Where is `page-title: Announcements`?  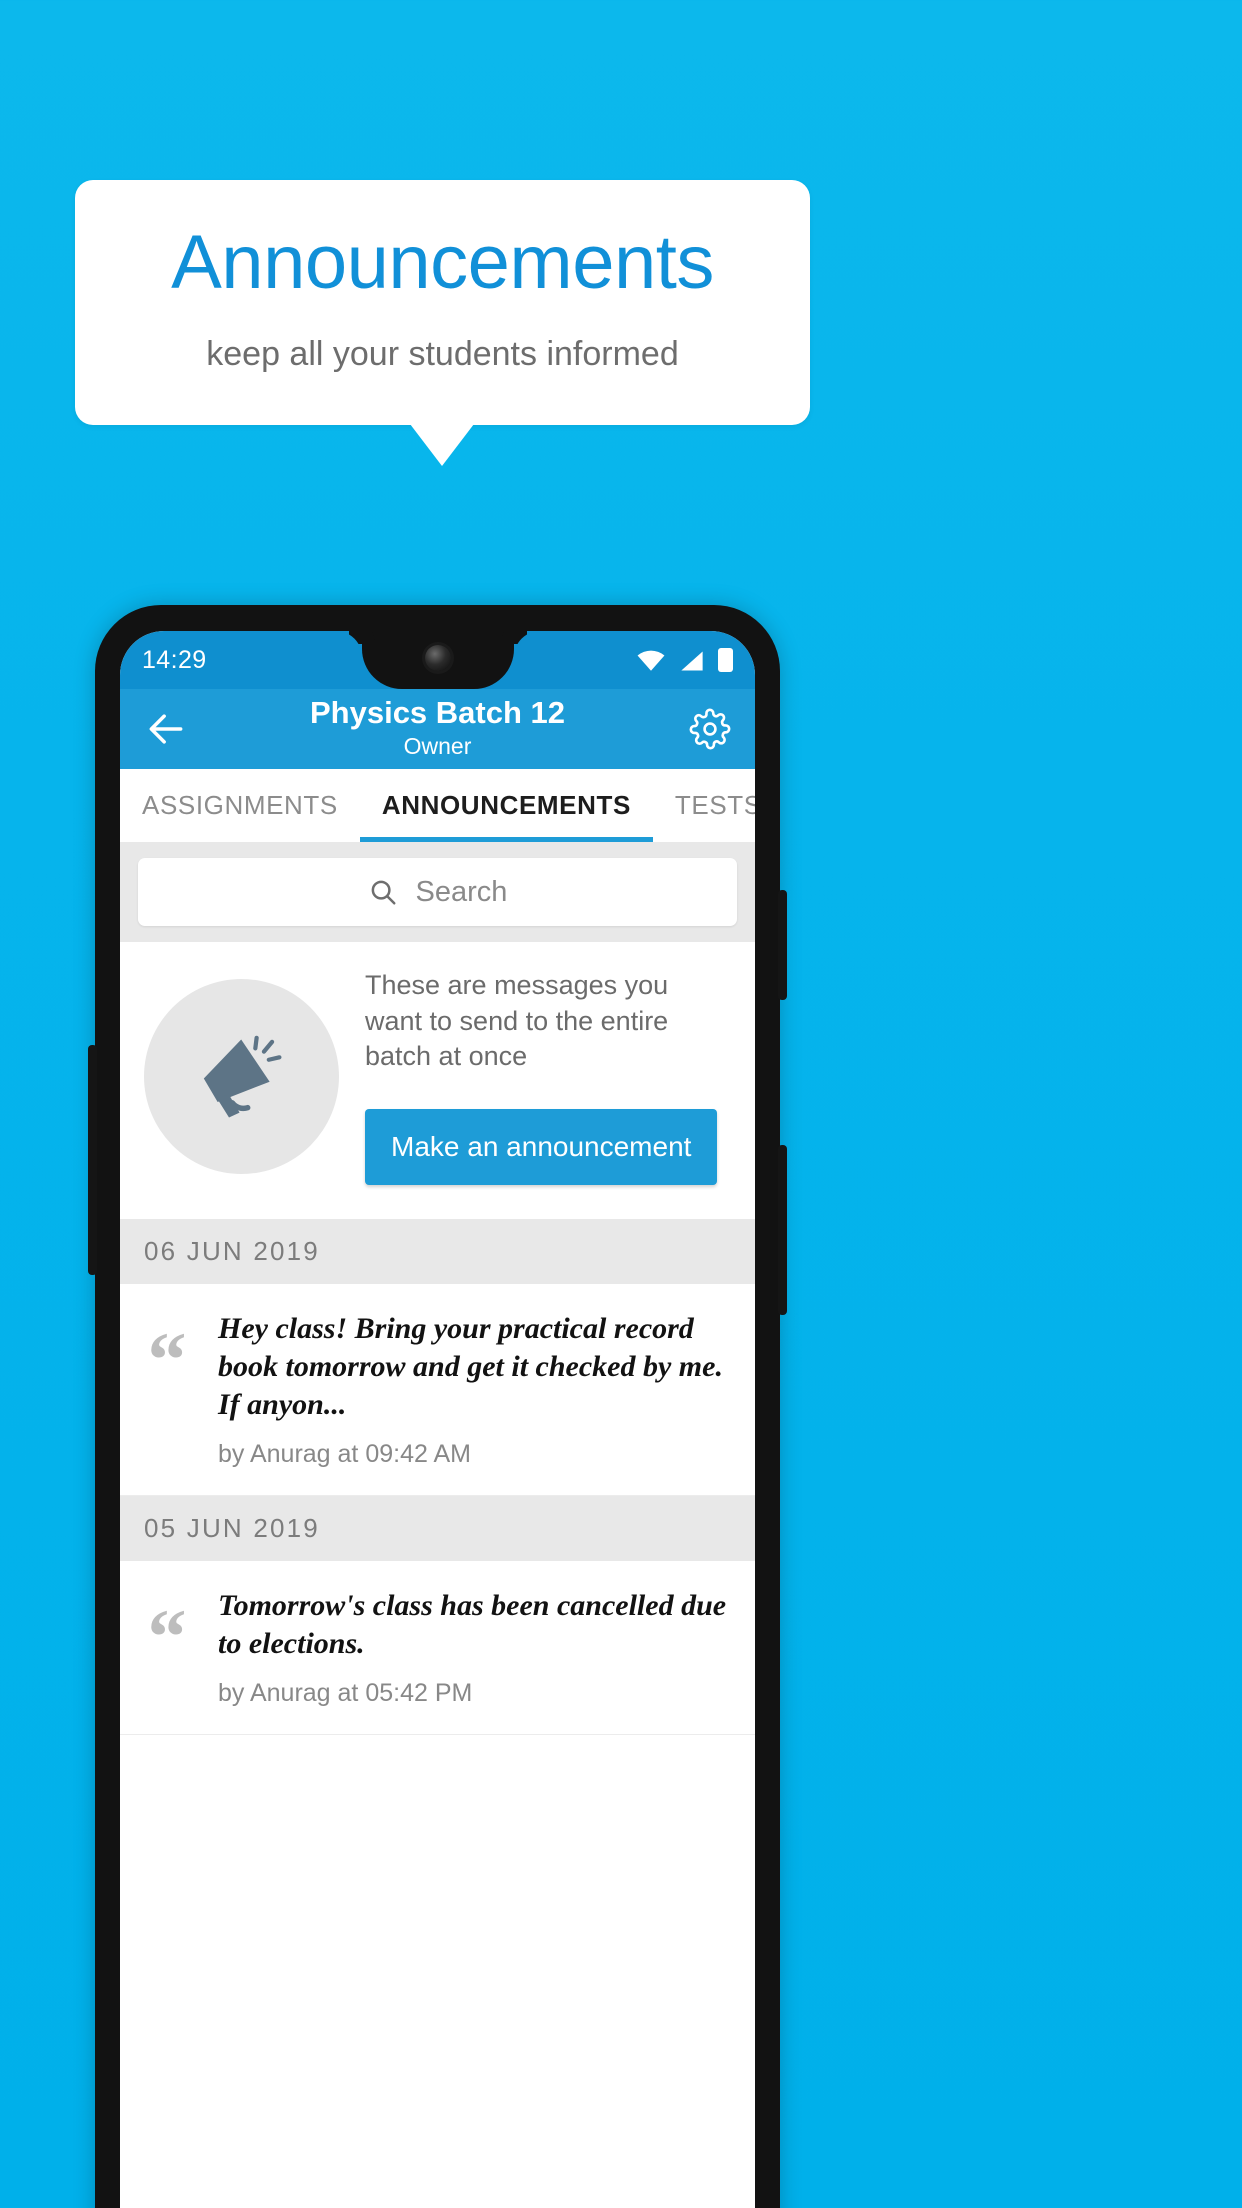
page-title: Announcements is located at coordinates (442, 262).